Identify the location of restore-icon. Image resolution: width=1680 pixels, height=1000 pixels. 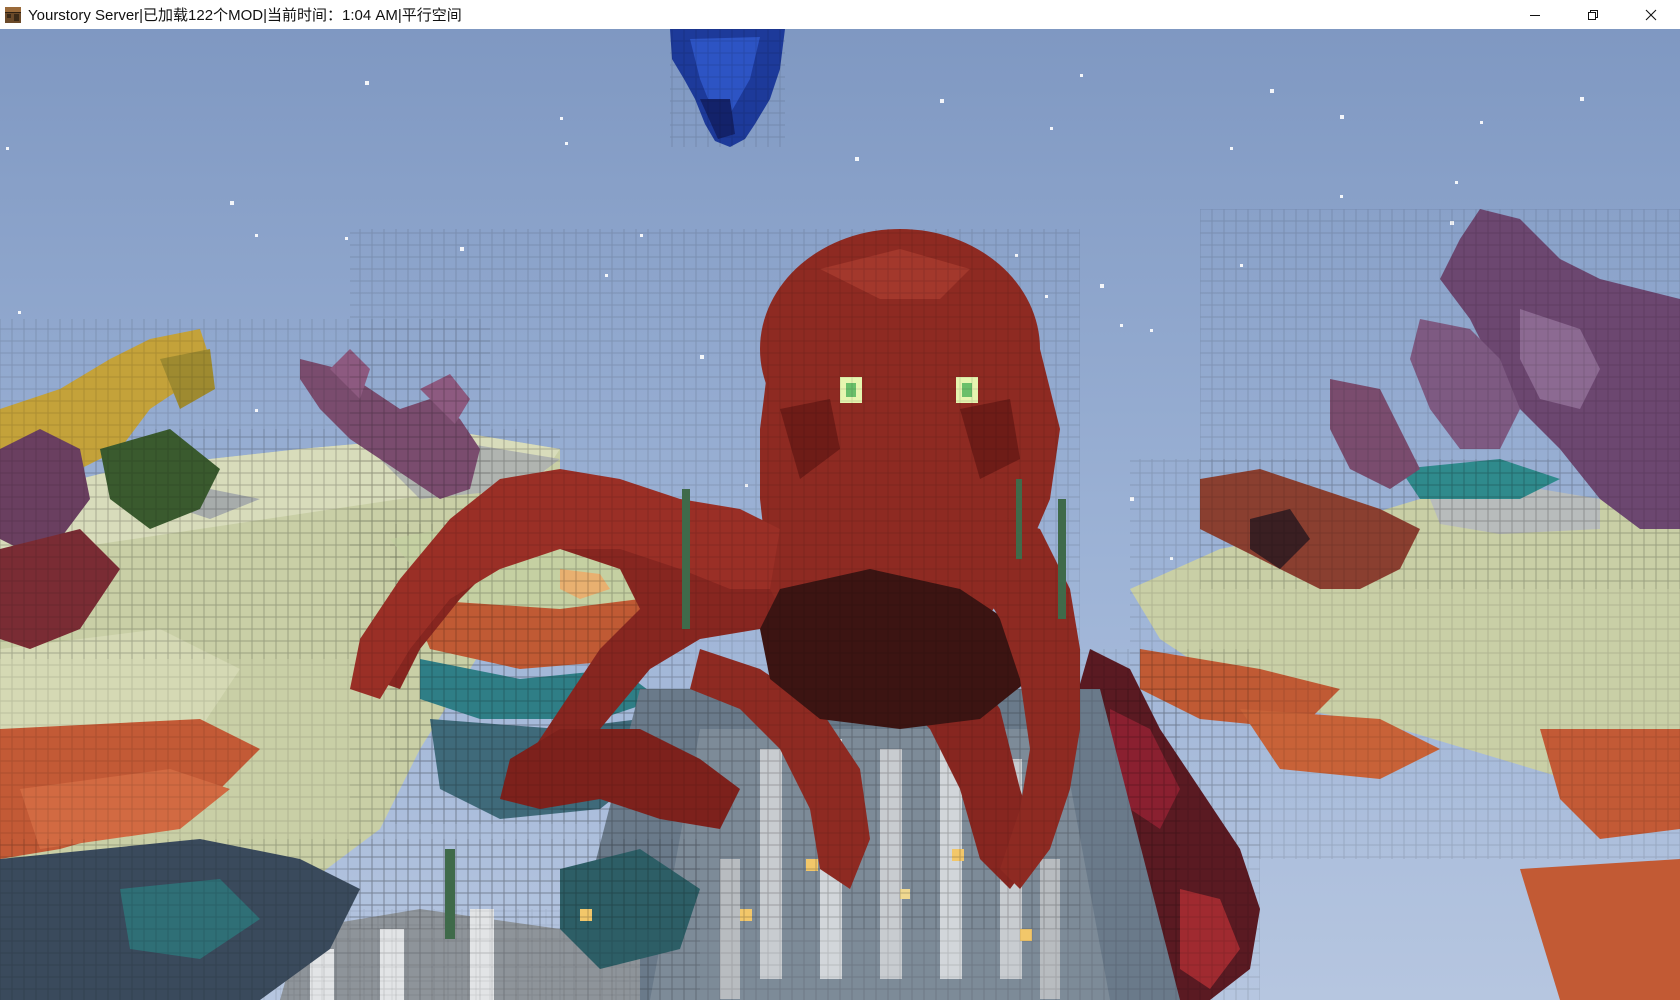
(1593, 14).